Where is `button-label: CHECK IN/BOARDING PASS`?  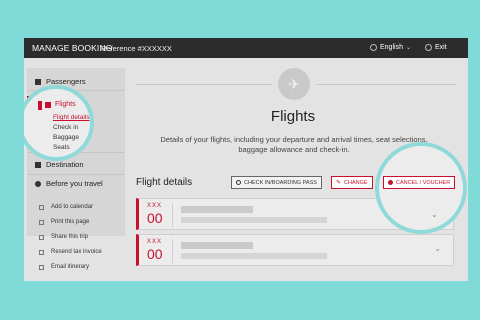 button-label: CHECK IN/BOARDING PASS is located at coordinates (280, 182).